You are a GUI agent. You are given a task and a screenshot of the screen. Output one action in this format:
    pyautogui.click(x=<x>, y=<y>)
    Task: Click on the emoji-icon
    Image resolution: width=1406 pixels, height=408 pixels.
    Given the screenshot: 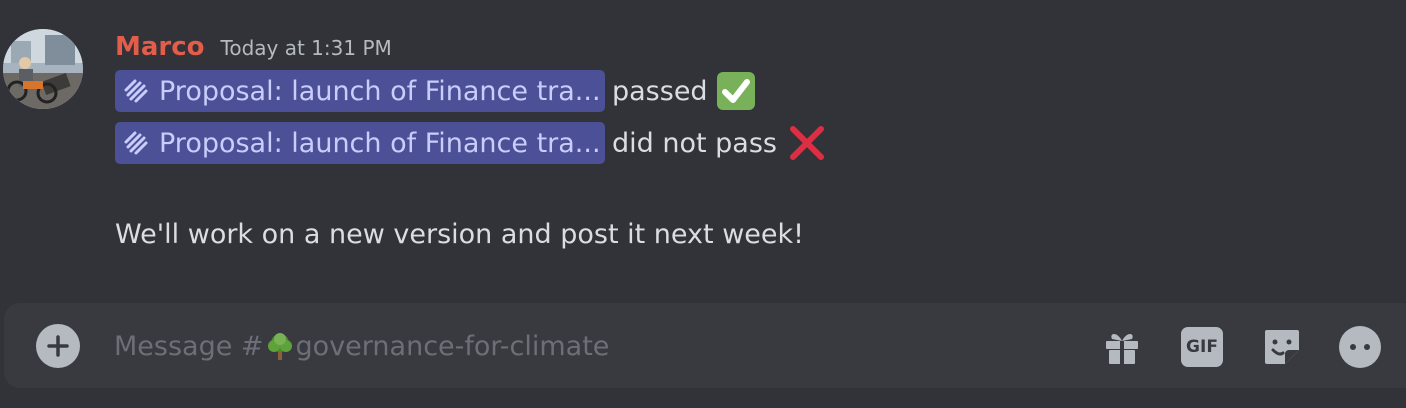 What is the action you would take?
    pyautogui.click(x=1360, y=347)
    